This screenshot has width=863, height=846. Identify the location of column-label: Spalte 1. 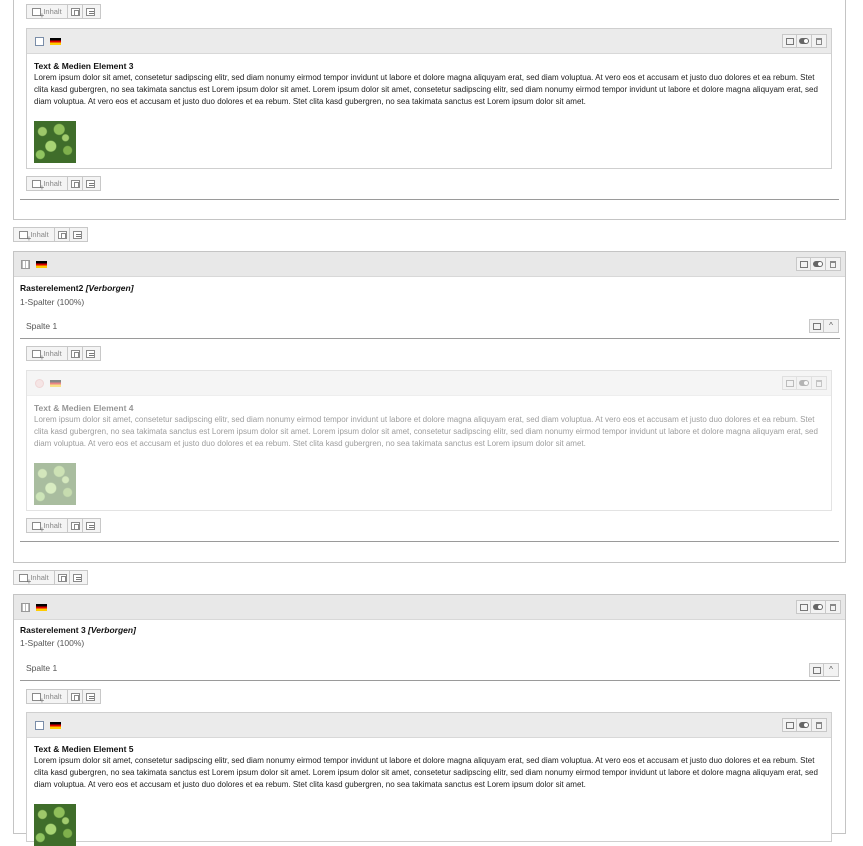
(42, 326).